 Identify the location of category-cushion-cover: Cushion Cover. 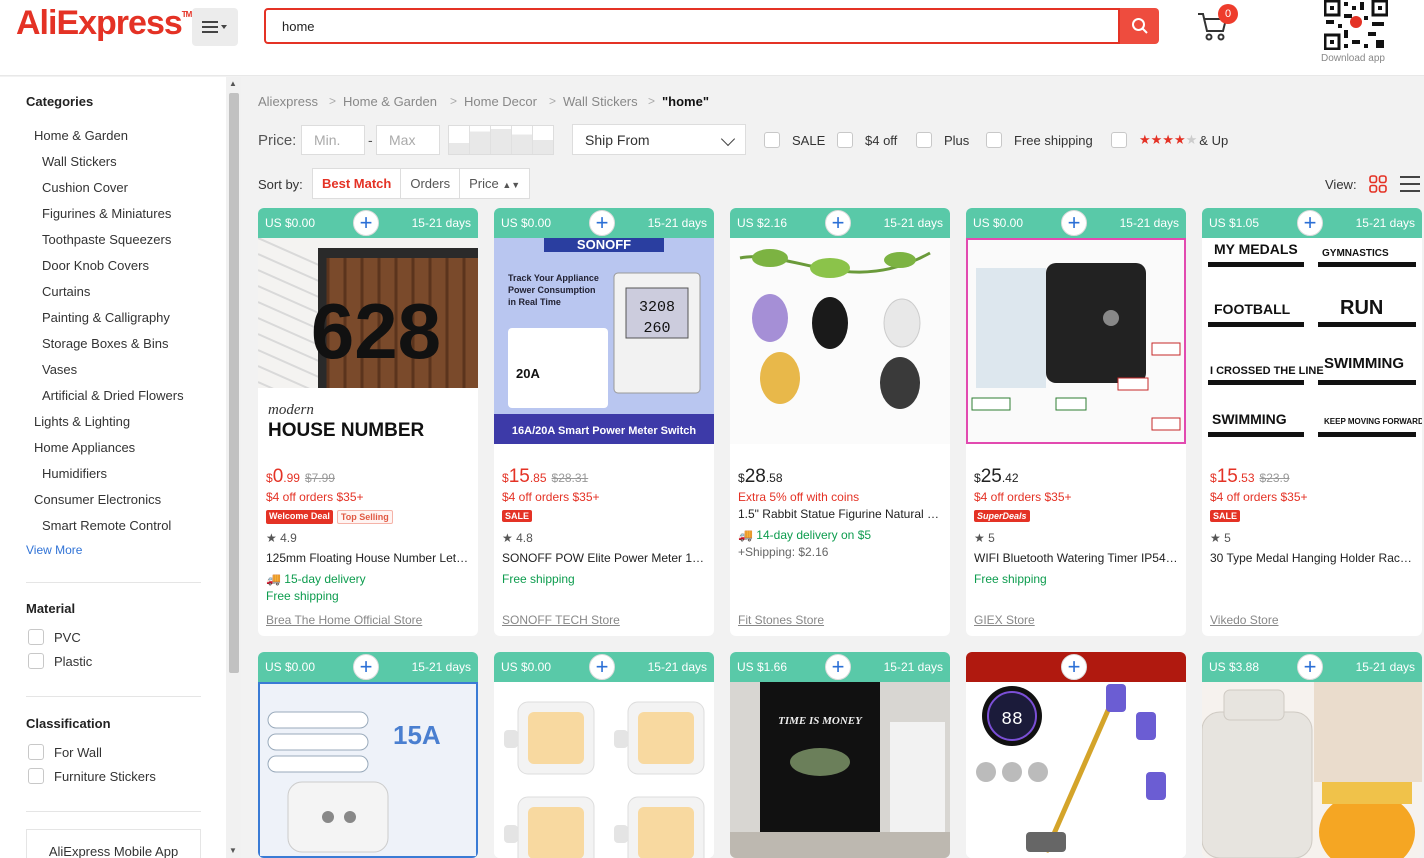
(85, 187).